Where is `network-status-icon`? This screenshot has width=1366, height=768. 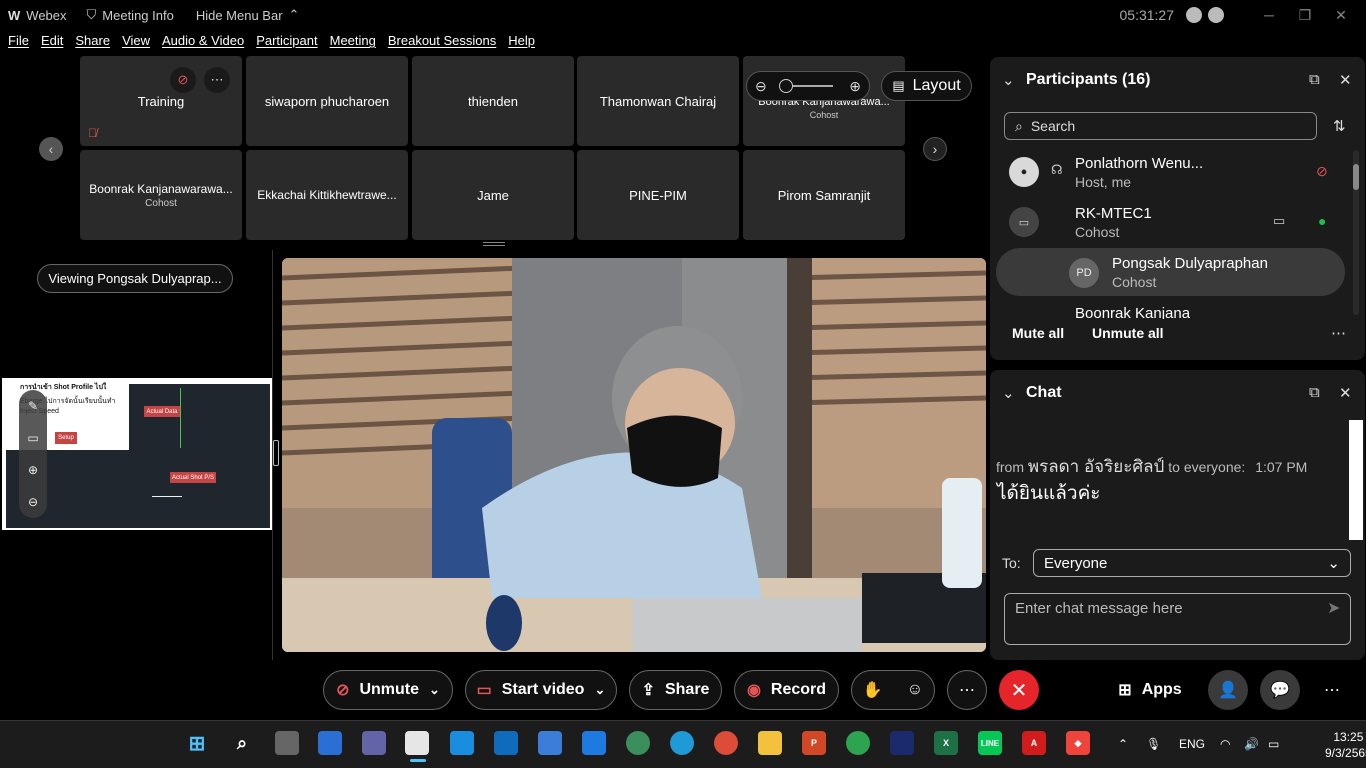 network-status-icon is located at coordinates (1194, 15).